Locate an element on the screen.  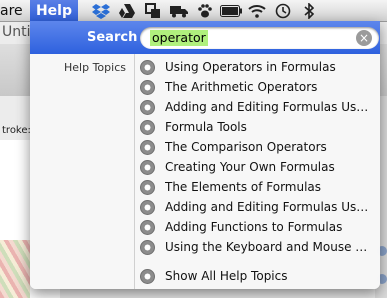
bluetooth-icon is located at coordinates (309, 11).